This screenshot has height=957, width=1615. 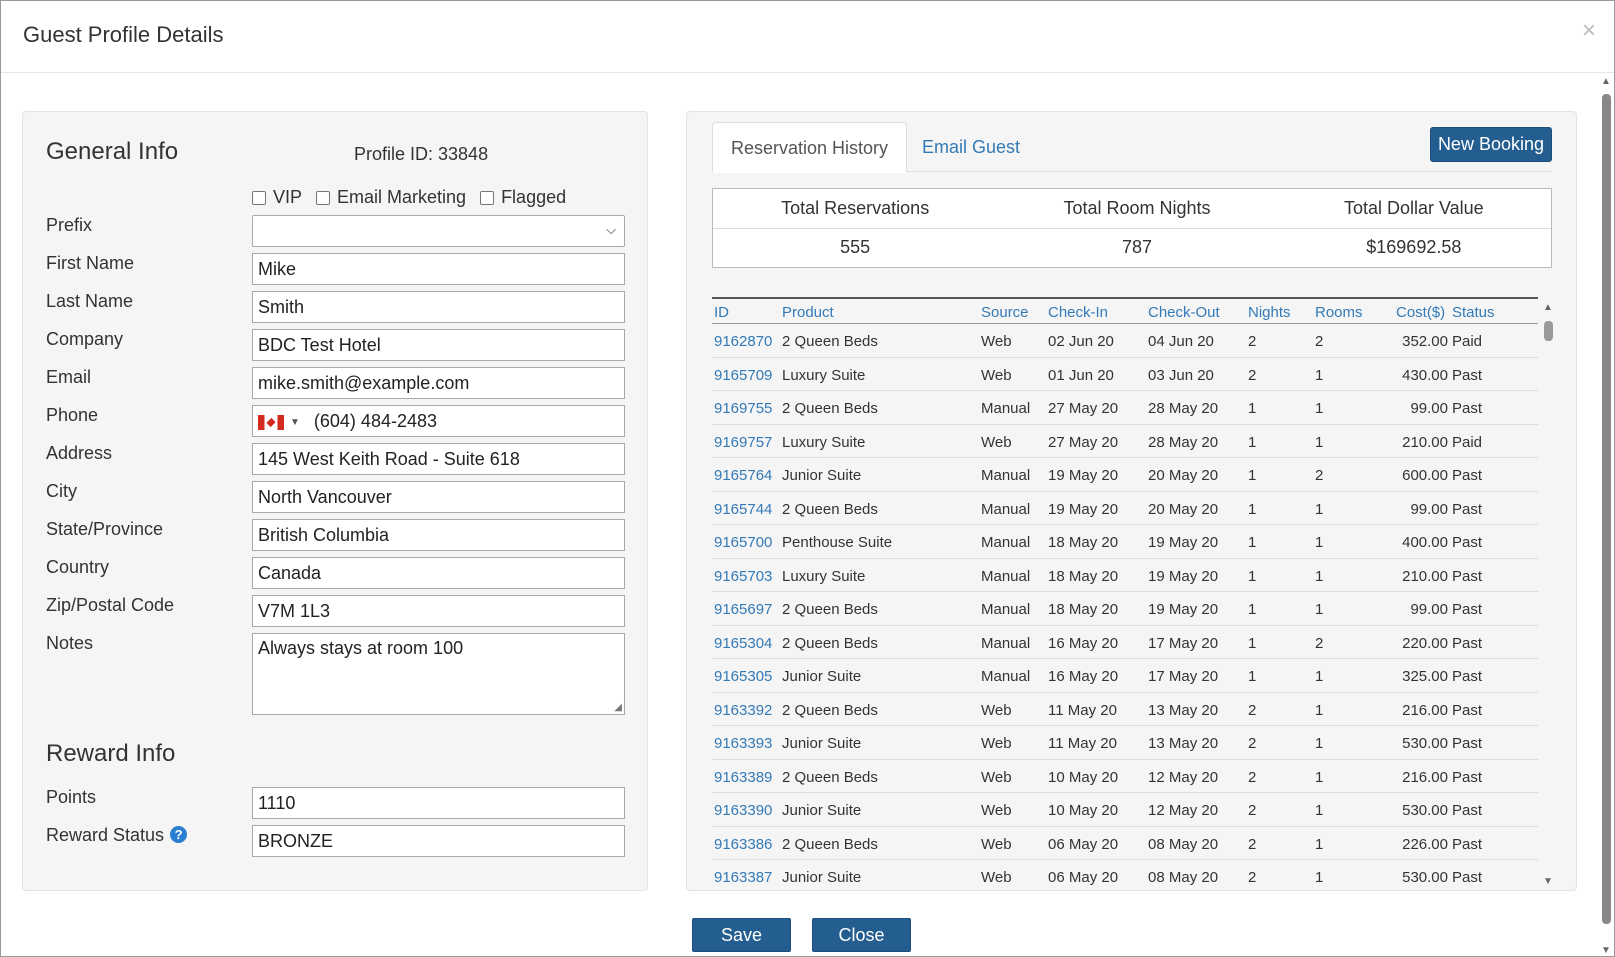 I want to click on first-name-field: Mike, so click(x=438, y=269).